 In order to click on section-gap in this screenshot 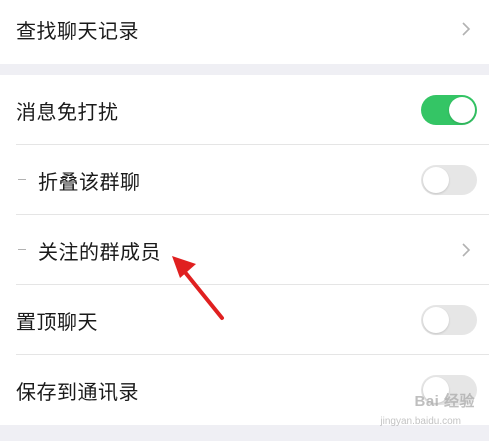, I will do `click(244, 69)`.